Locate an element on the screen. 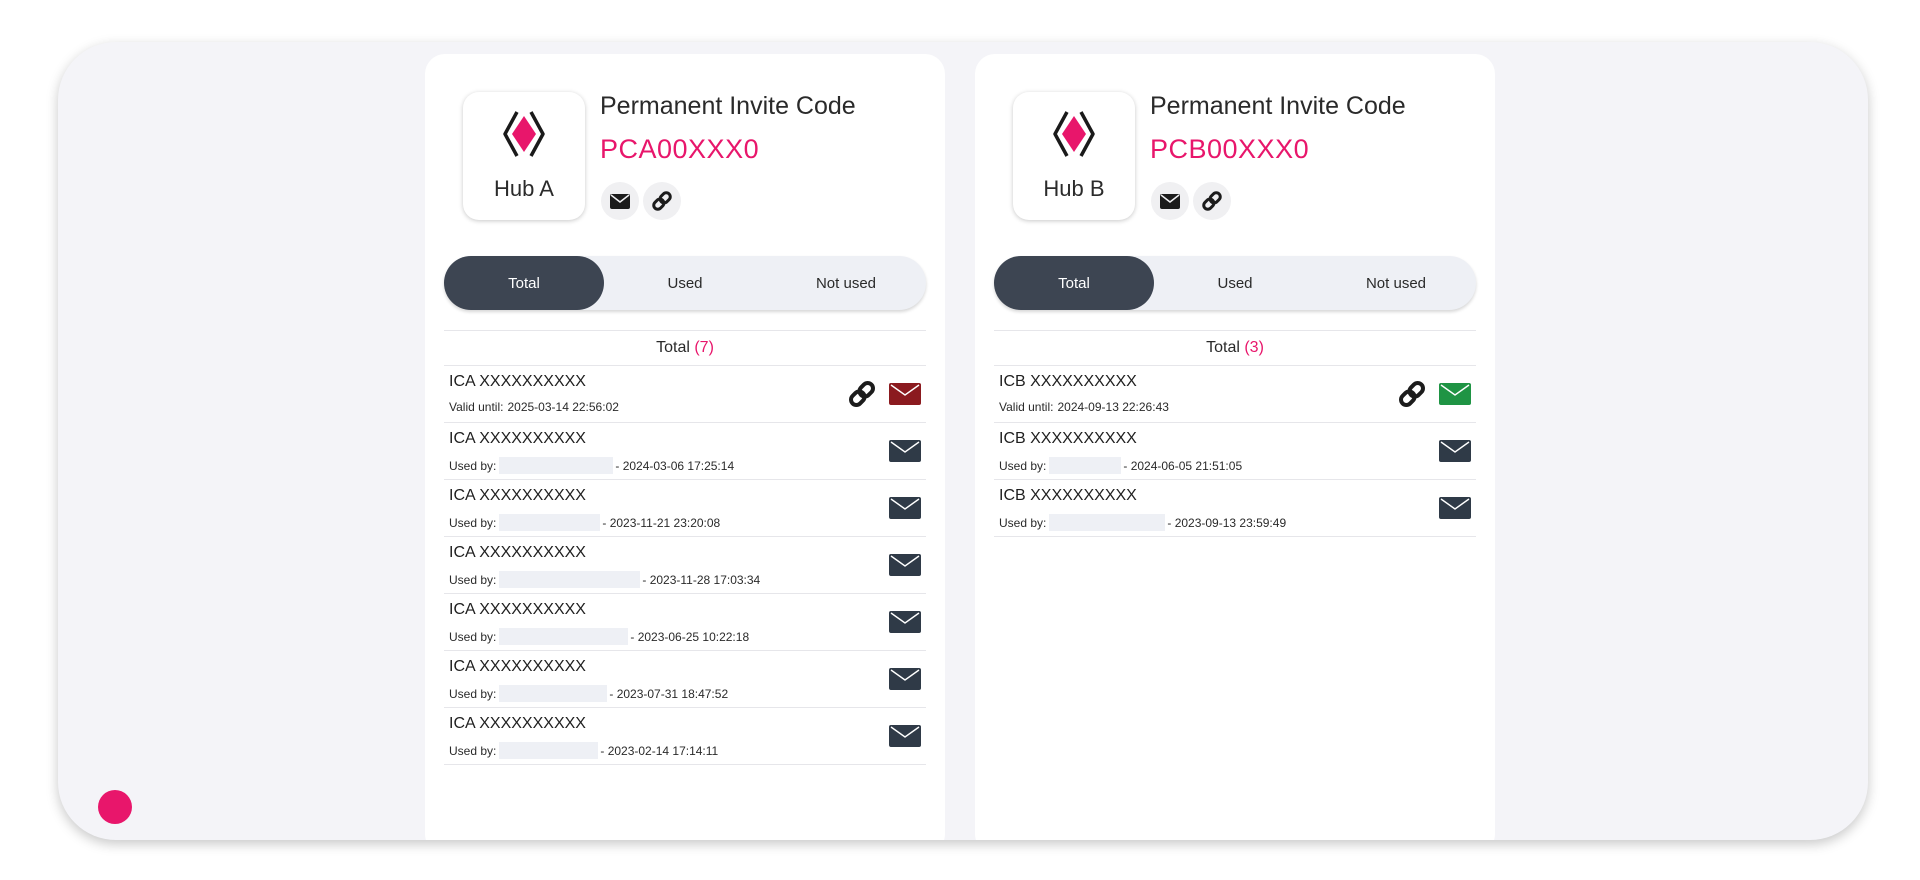  invite-code-detail: Used by: - 2024-06-05 21:51:05 is located at coordinates (1120, 465).